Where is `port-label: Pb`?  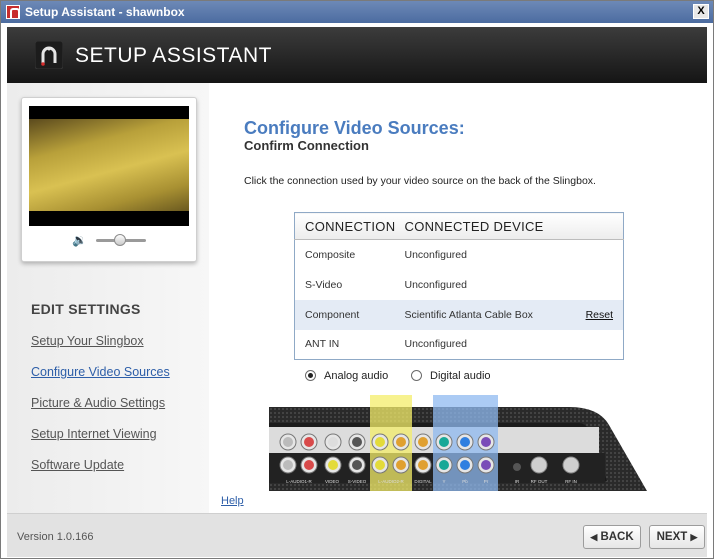 port-label: Pb is located at coordinates (465, 481).